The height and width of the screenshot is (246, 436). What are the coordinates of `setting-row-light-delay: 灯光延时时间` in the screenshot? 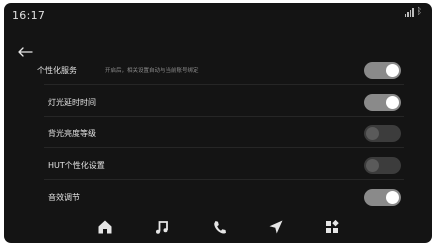 It's located at (218, 103).